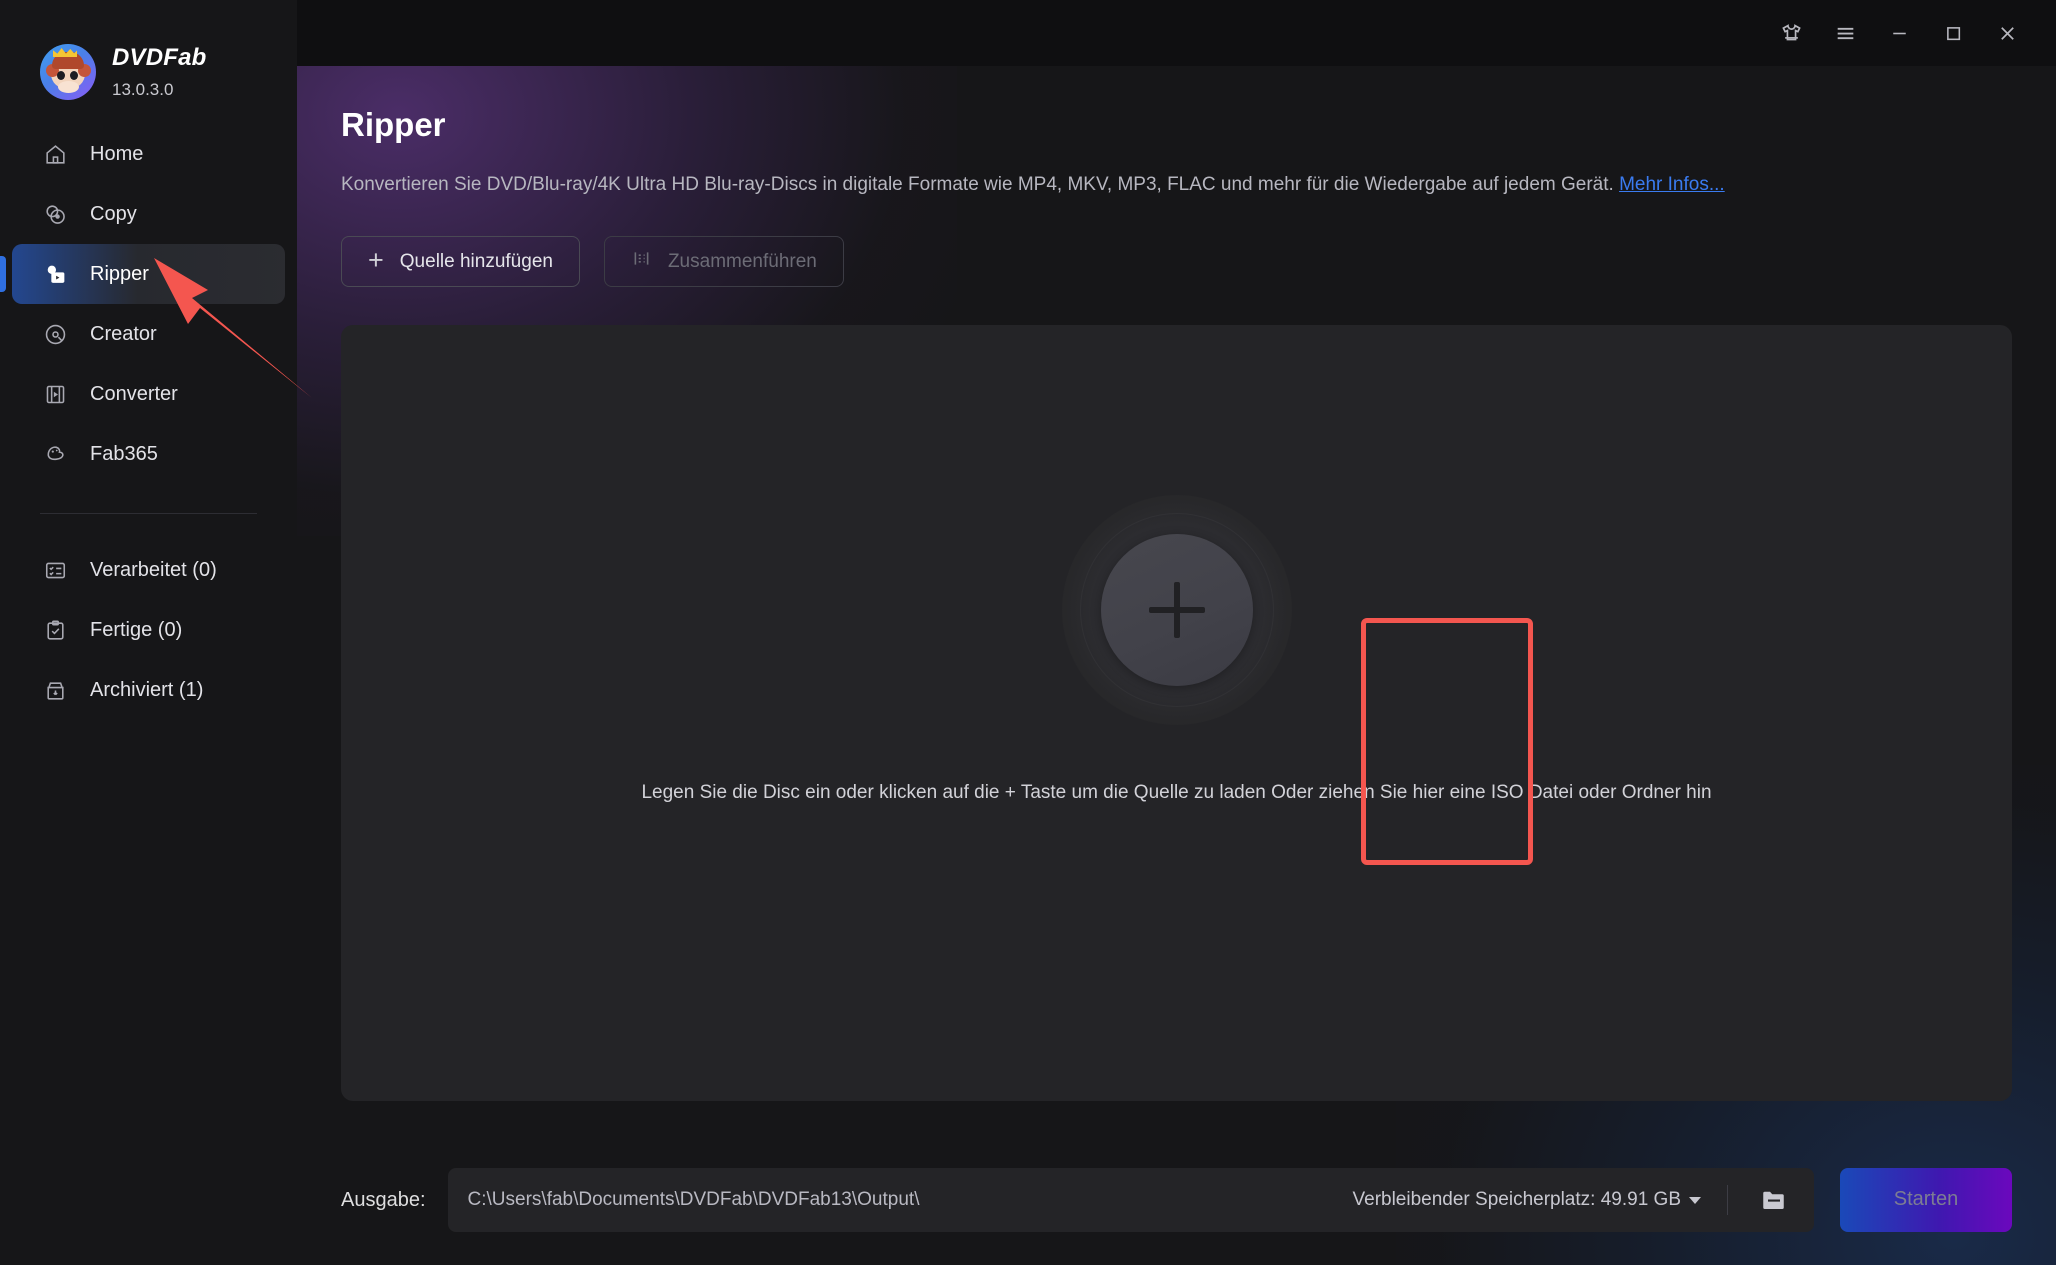 The height and width of the screenshot is (1265, 2056). I want to click on plus-icon: +, so click(376, 259).